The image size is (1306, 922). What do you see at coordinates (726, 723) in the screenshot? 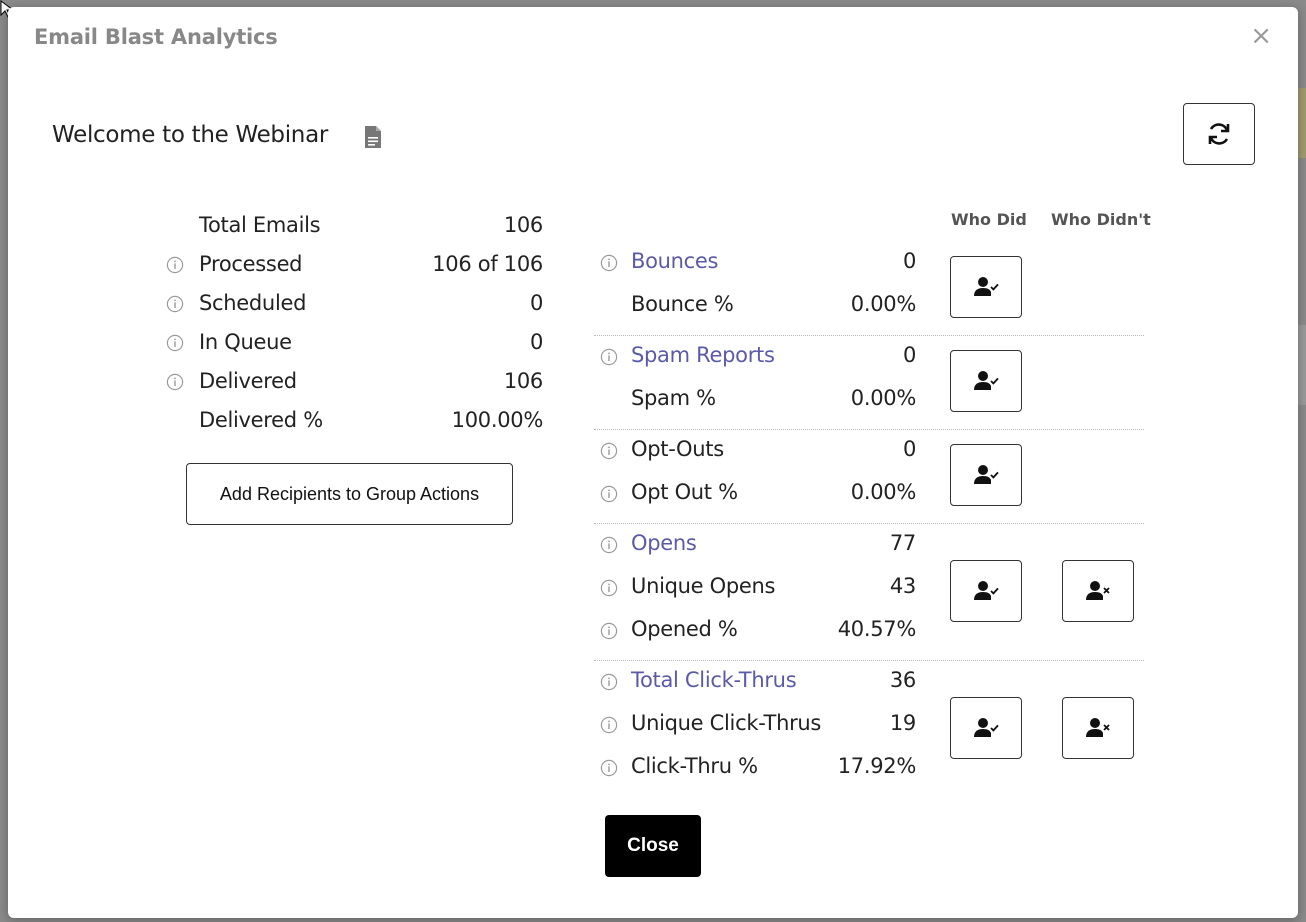
I see `stat-label: Unique Click-Thrus` at bounding box center [726, 723].